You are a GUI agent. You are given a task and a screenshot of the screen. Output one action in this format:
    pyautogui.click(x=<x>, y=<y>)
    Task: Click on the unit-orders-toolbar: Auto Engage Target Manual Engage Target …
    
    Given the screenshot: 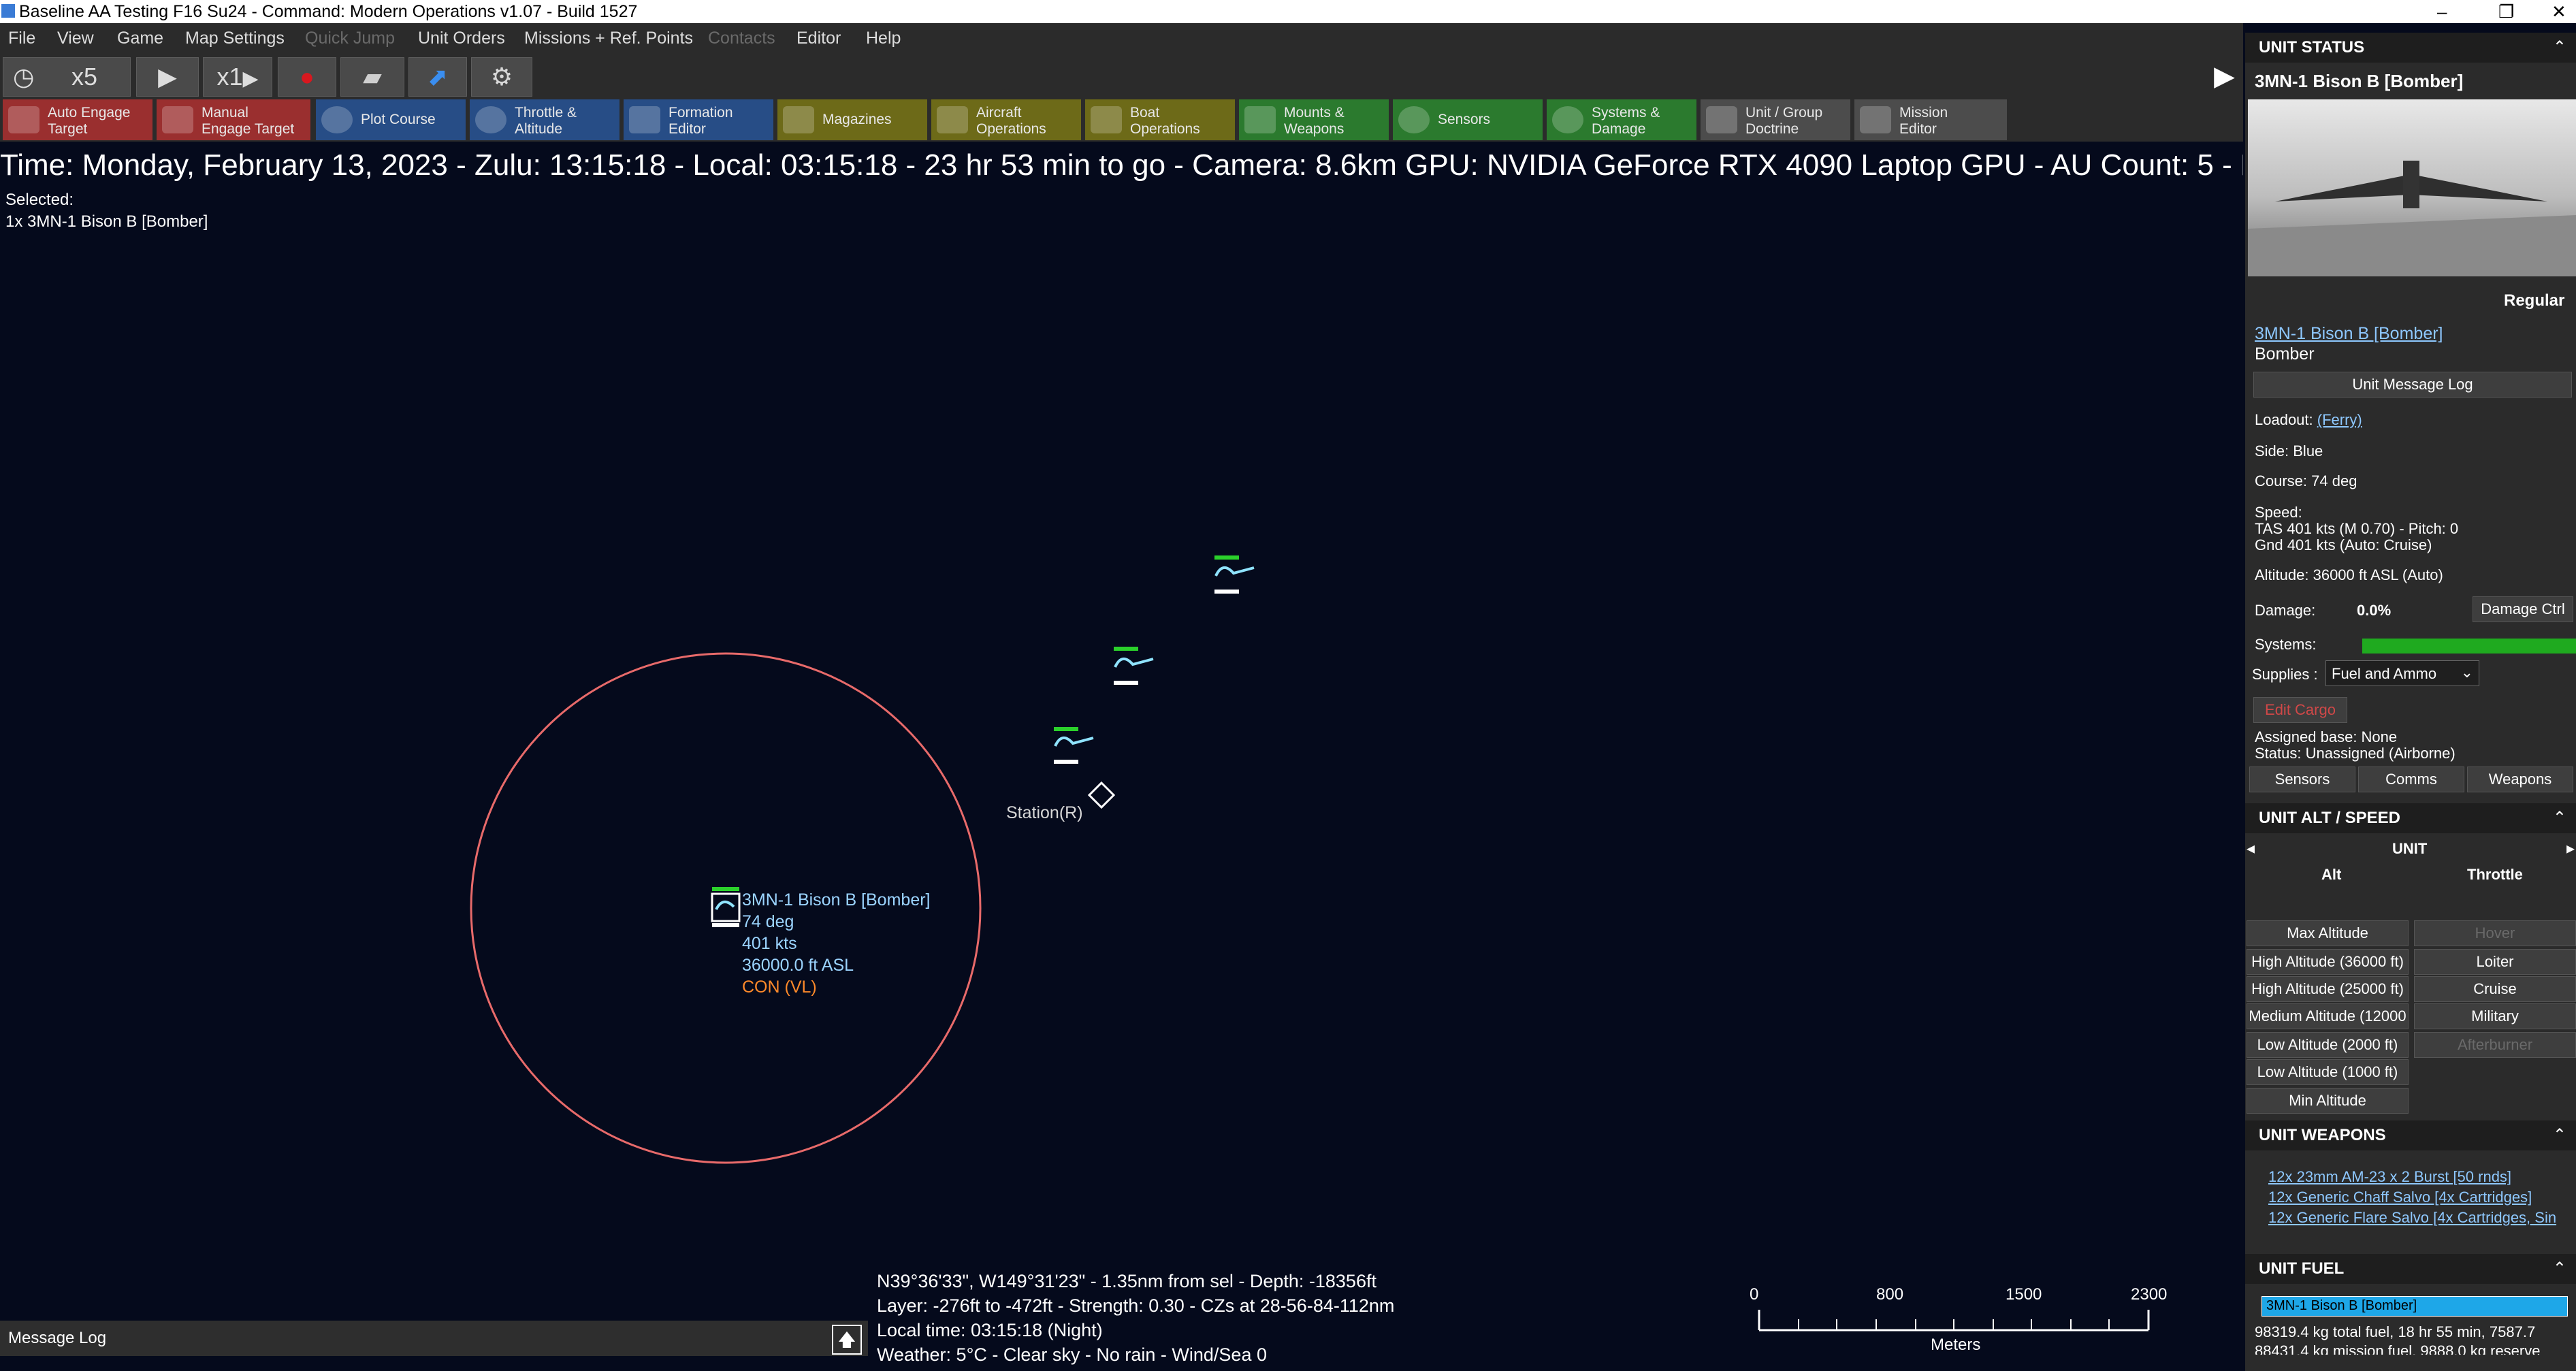 What is the action you would take?
    pyautogui.click(x=1122, y=120)
    